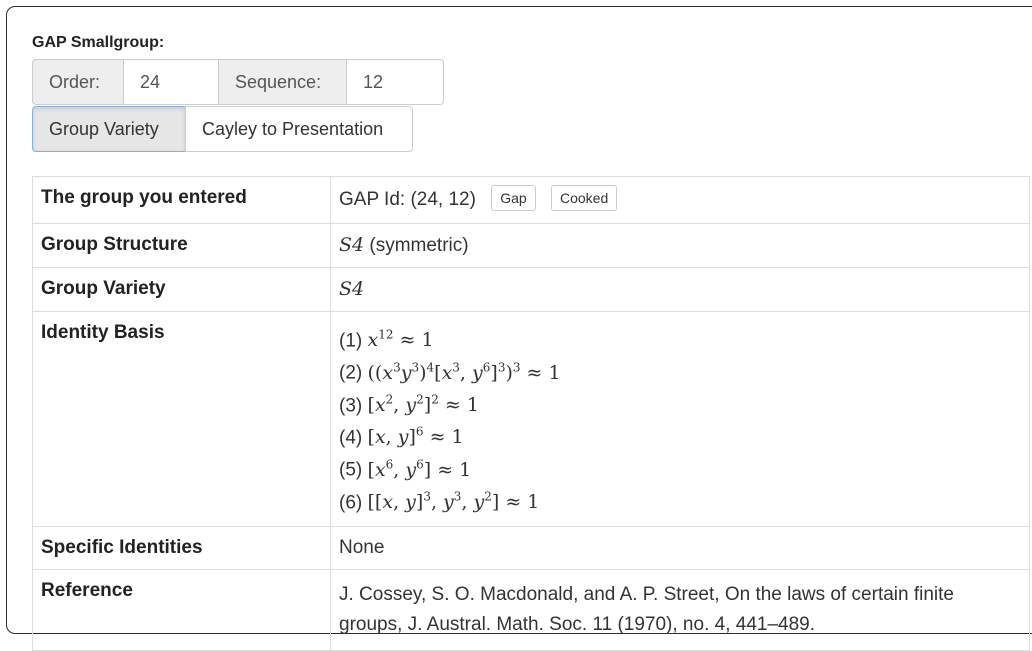  Describe the element at coordinates (352, 289) in the screenshot. I see `group-variety-math: S4` at that location.